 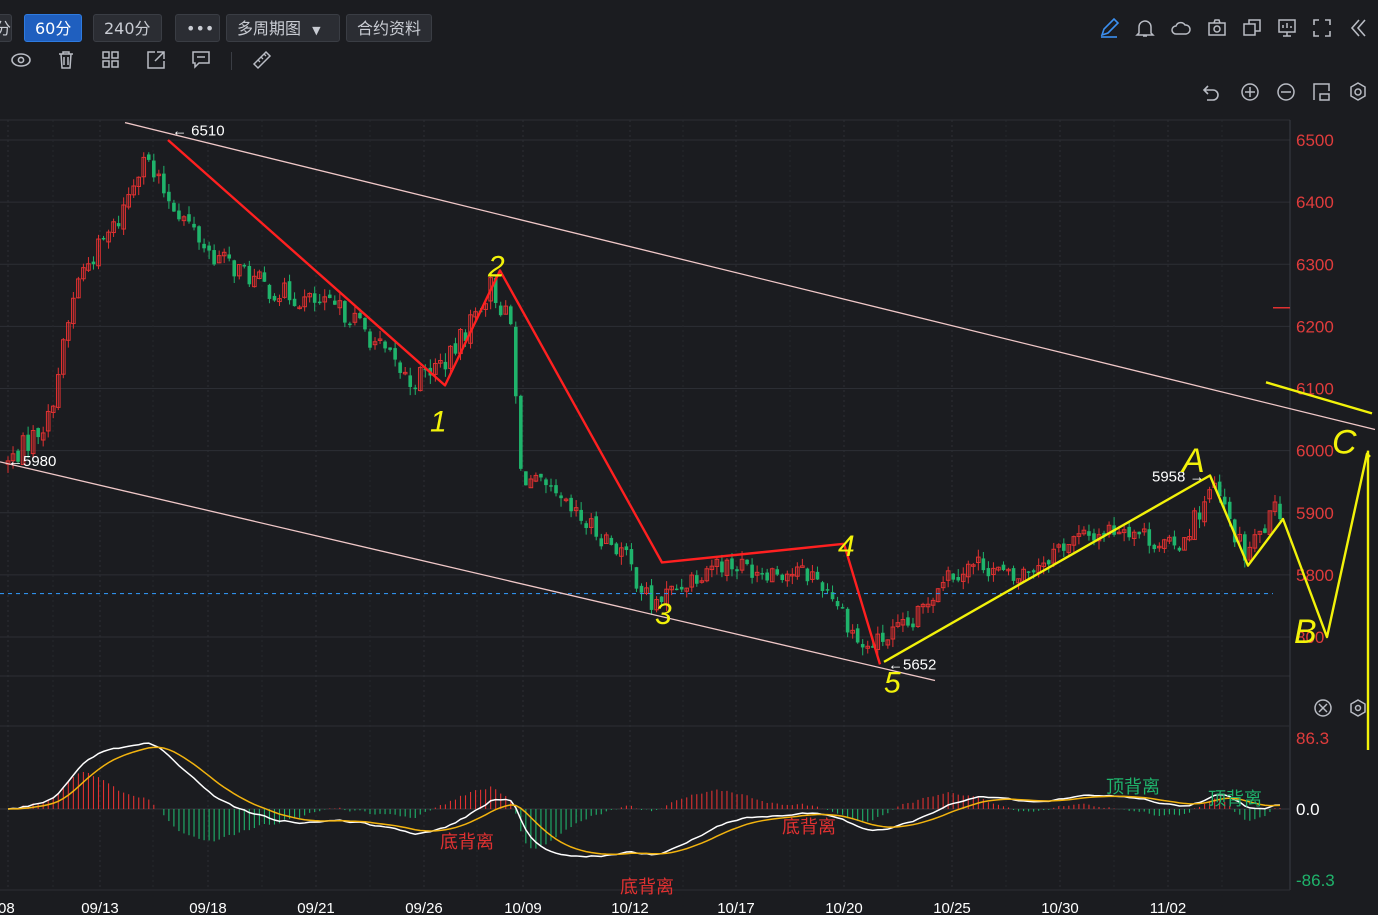 What do you see at coordinates (663, 614) in the screenshot?
I see `wave-label-3: 3` at bounding box center [663, 614].